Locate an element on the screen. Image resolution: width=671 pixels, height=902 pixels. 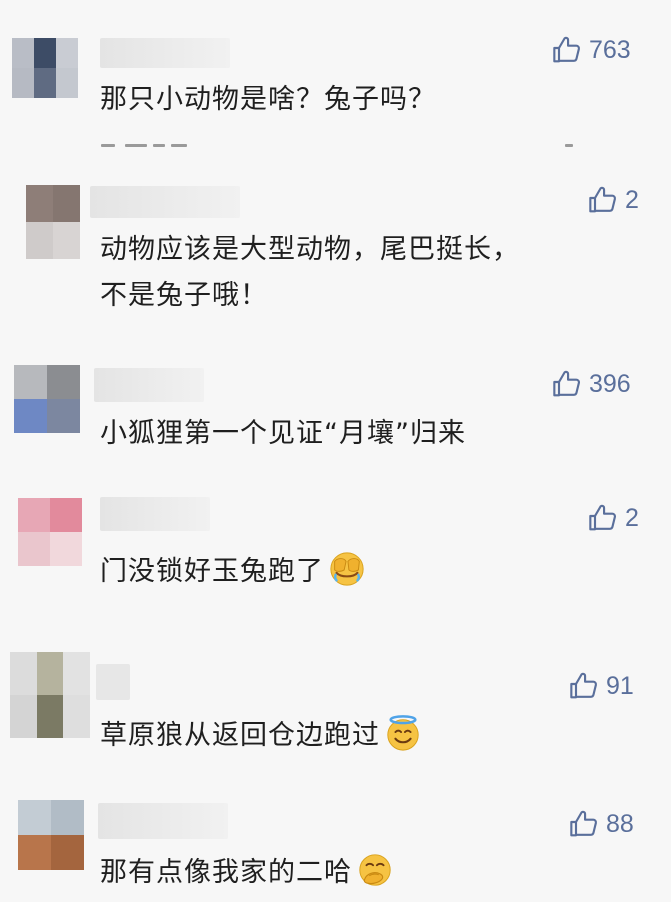
comment-text-row: 那有点像我家的二哈 is located at coordinates (247, 872).